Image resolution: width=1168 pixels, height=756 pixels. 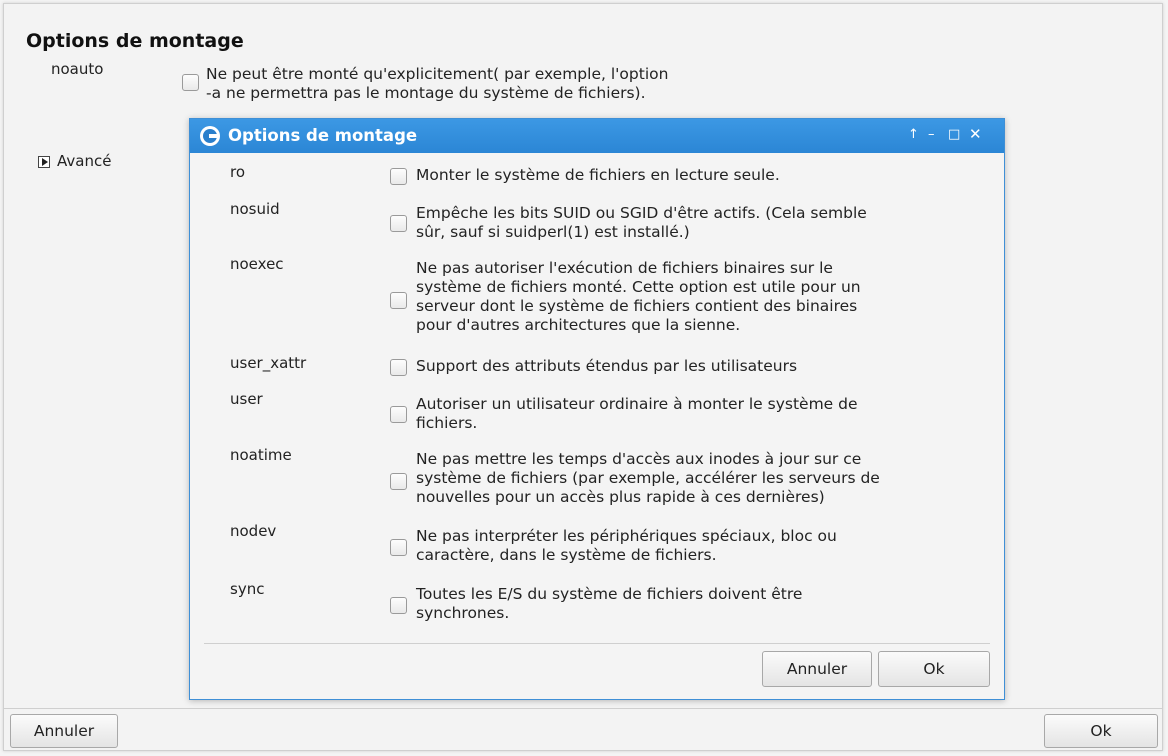 I want to click on option-label-noexec: noexec, so click(x=257, y=264).